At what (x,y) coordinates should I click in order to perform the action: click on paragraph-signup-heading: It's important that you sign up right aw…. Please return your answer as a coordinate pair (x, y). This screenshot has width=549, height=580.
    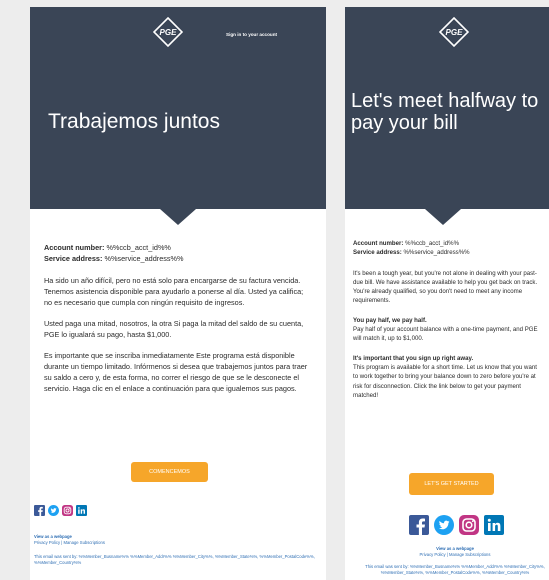
    Looking at the image, I should click on (413, 358).